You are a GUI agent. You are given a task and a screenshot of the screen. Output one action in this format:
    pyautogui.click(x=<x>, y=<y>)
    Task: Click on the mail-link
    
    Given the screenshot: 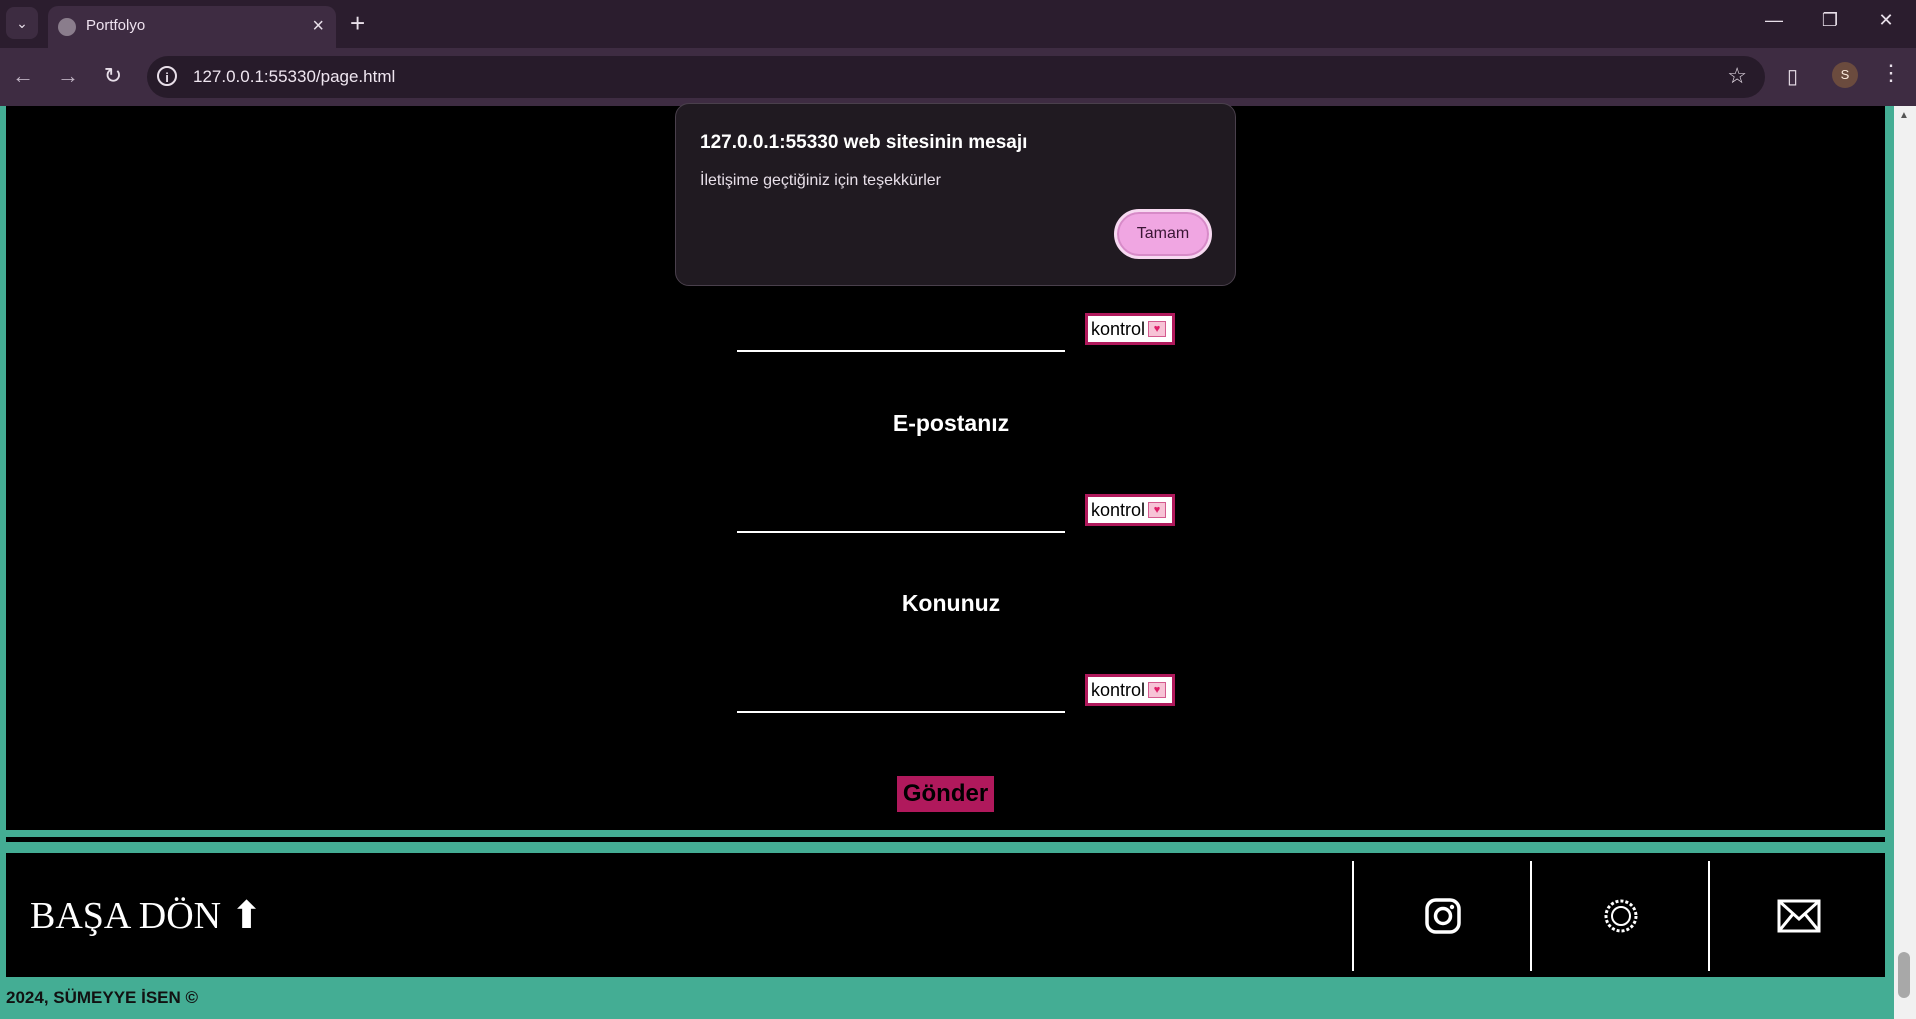 What is the action you would take?
    pyautogui.click(x=1798, y=916)
    